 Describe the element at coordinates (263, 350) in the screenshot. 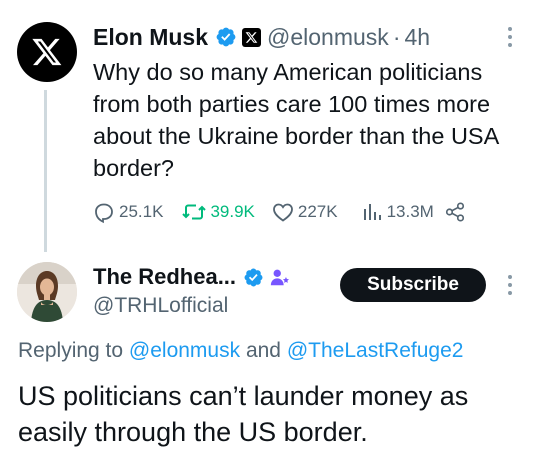

I see `and-word: and` at that location.